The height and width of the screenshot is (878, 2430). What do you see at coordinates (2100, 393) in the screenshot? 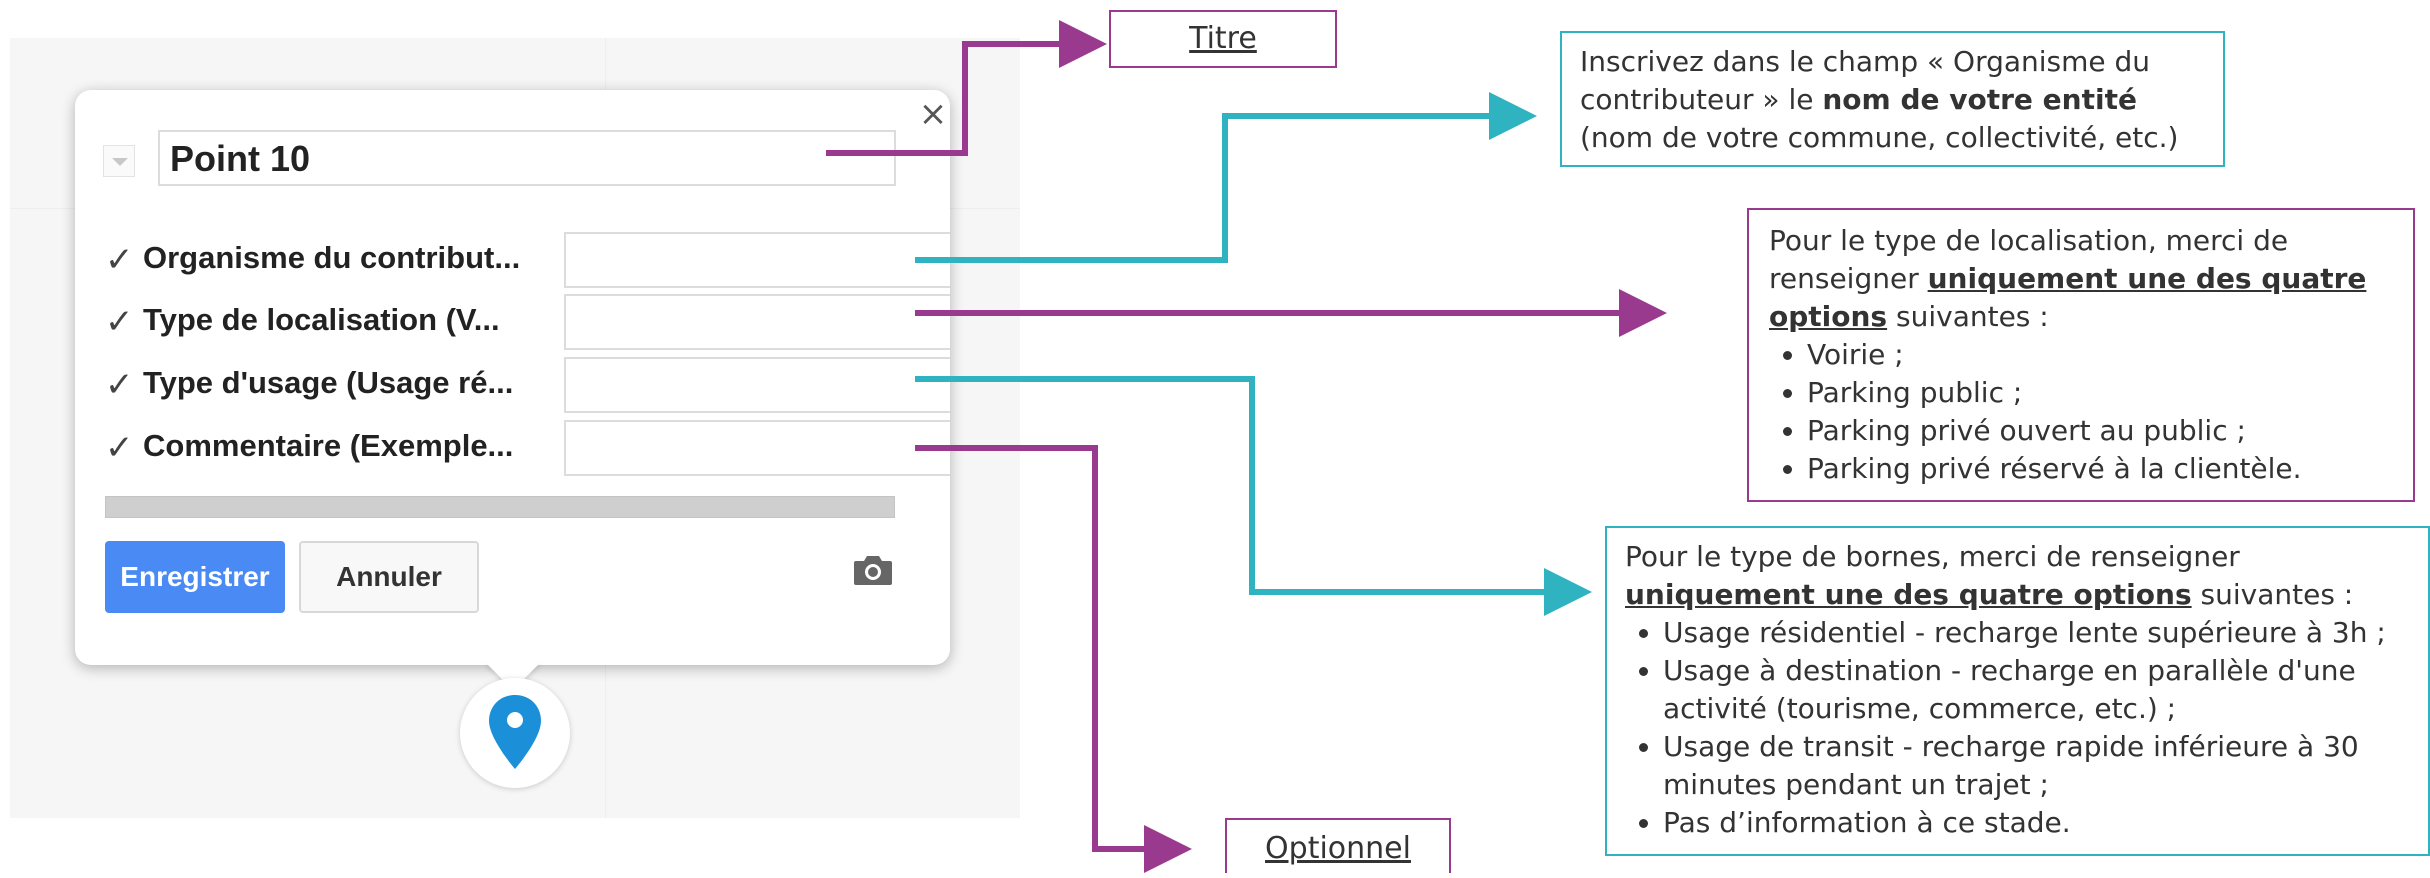
I see `list-item: Parking public ;` at bounding box center [2100, 393].